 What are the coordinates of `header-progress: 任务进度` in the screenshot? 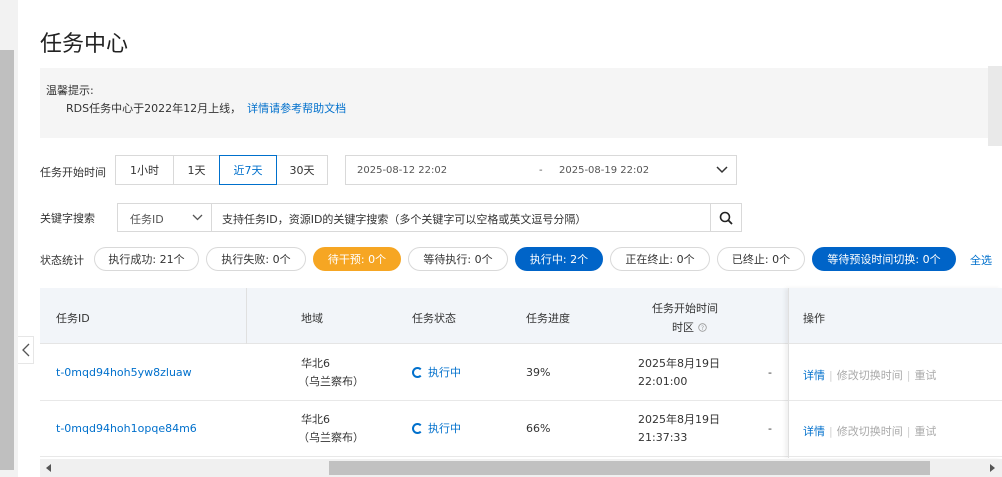 It's located at (548, 318).